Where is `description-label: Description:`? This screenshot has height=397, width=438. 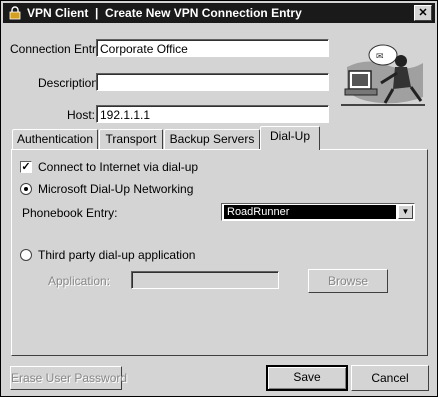 description-label: Description: is located at coordinates (70, 83).